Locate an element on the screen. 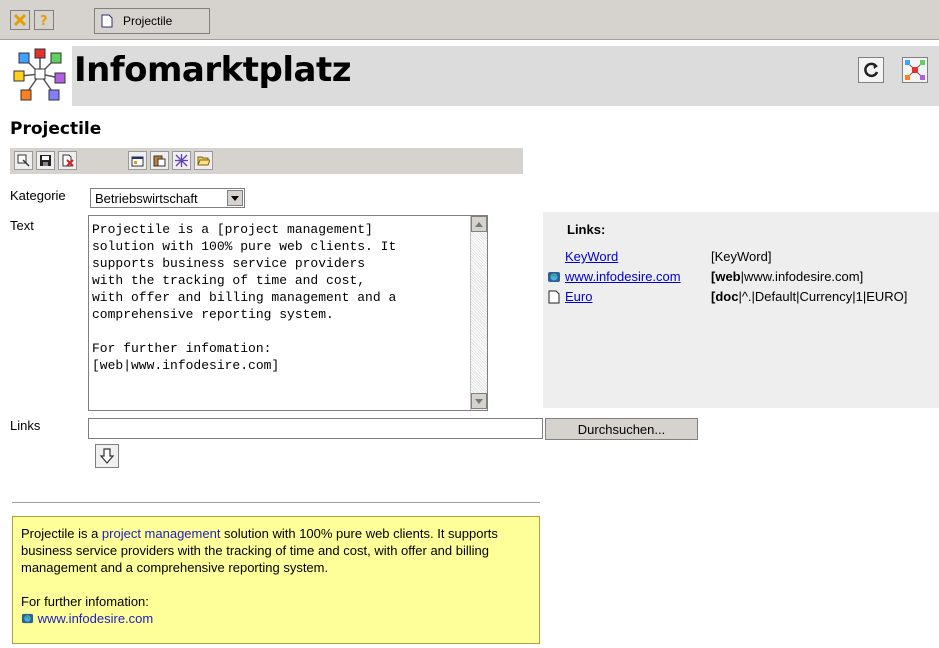  scroll-down-icon is located at coordinates (479, 401).